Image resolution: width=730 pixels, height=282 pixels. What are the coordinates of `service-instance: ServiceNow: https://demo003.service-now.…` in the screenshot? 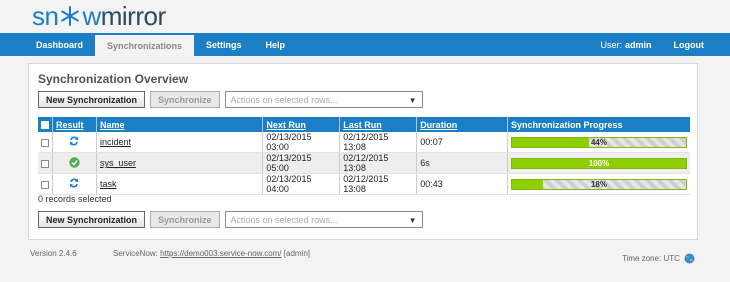 It's located at (211, 253).